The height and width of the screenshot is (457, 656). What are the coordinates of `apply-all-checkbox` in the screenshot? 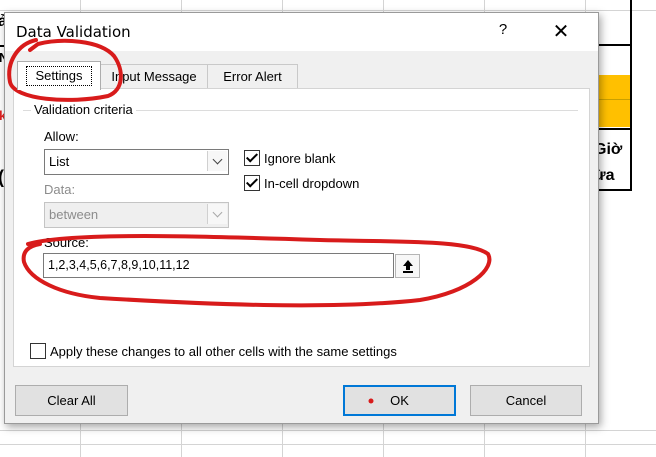 It's located at (38, 351).